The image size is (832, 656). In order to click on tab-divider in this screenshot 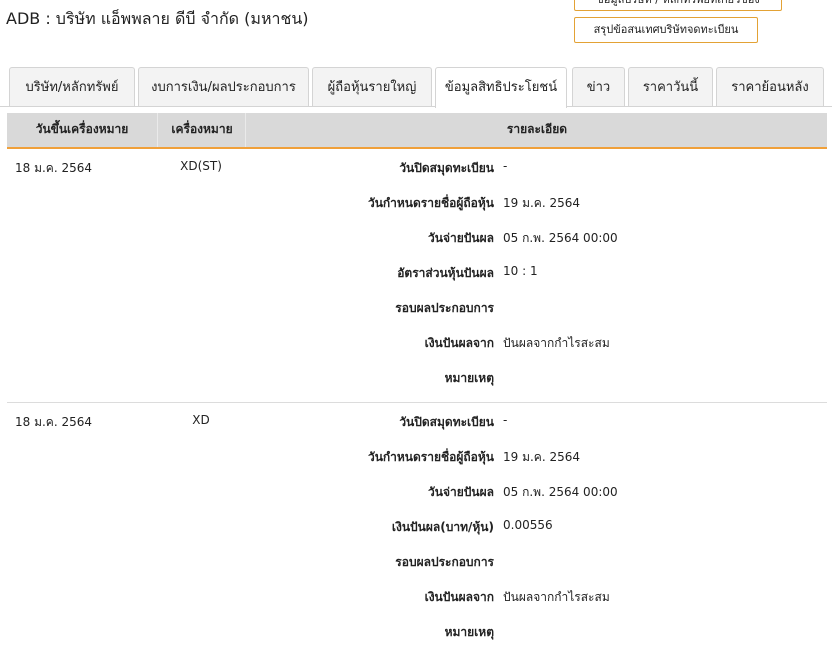, I will do `click(416, 106)`.